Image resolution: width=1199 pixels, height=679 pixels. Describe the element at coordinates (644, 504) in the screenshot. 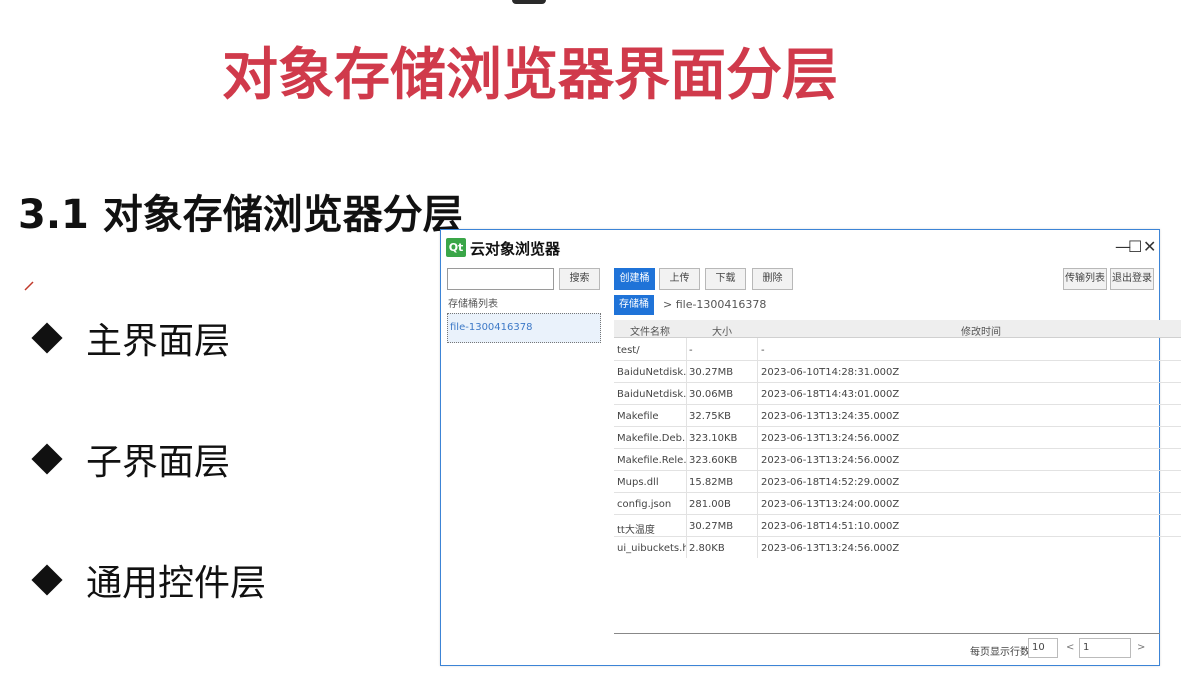

I see `file-name-cell: config.json` at that location.